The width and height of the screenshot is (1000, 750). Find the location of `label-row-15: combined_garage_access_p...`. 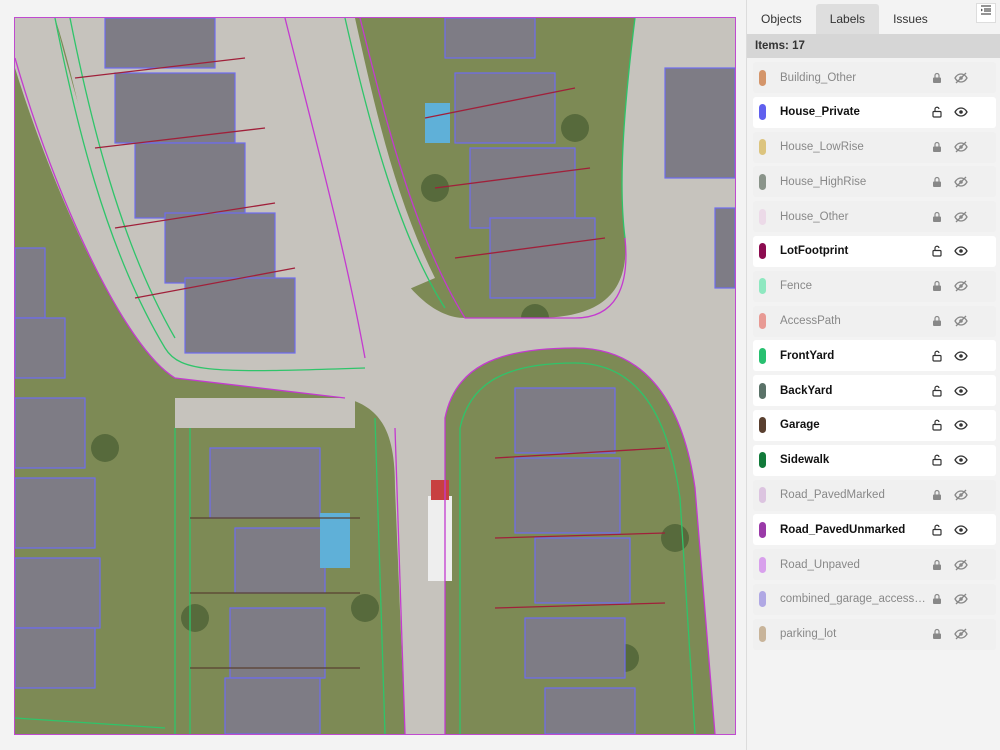

label-row-15: combined_garage_access_p... is located at coordinates (874, 599).